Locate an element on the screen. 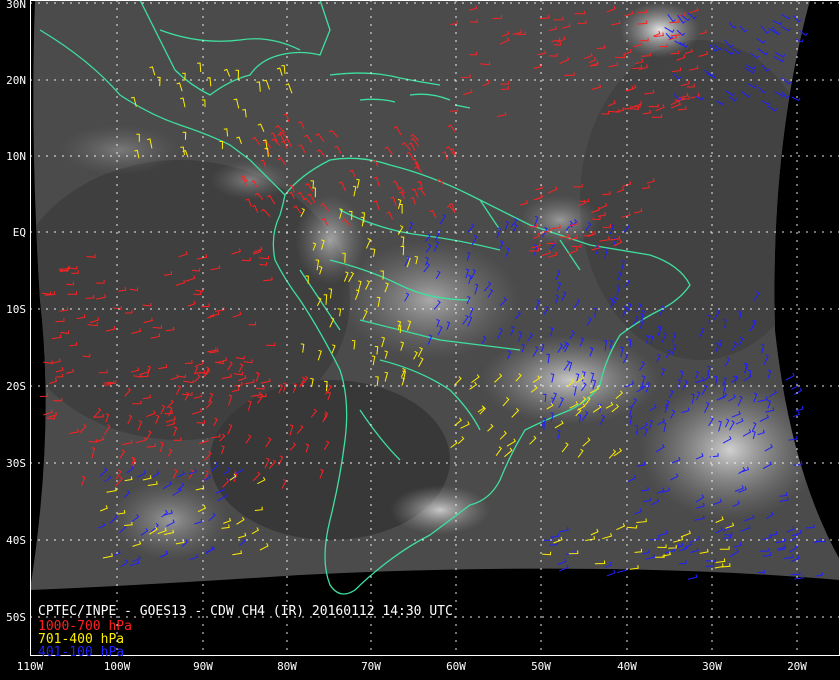 This screenshot has height=680, width=840. lat-label: 10N is located at coordinates (16, 156).